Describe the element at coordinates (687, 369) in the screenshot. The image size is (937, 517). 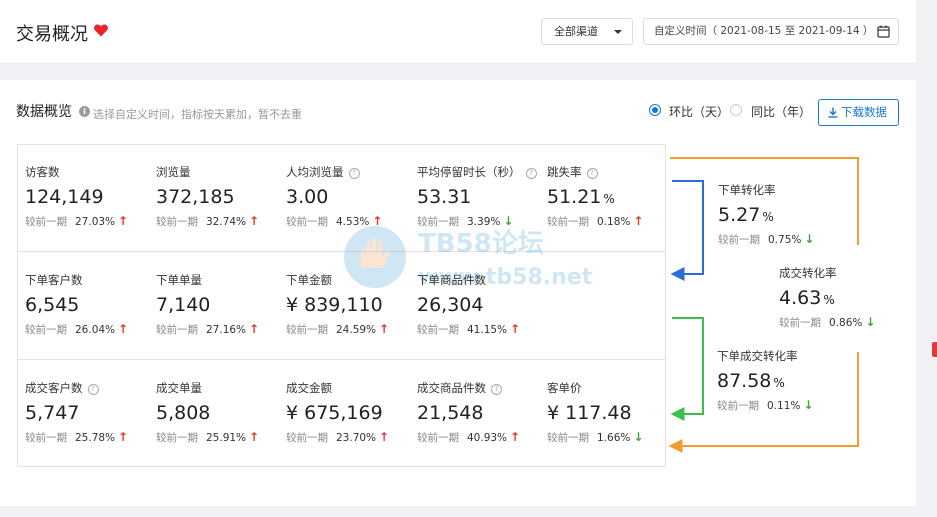
I see `flow-line-order-to-deal` at that location.